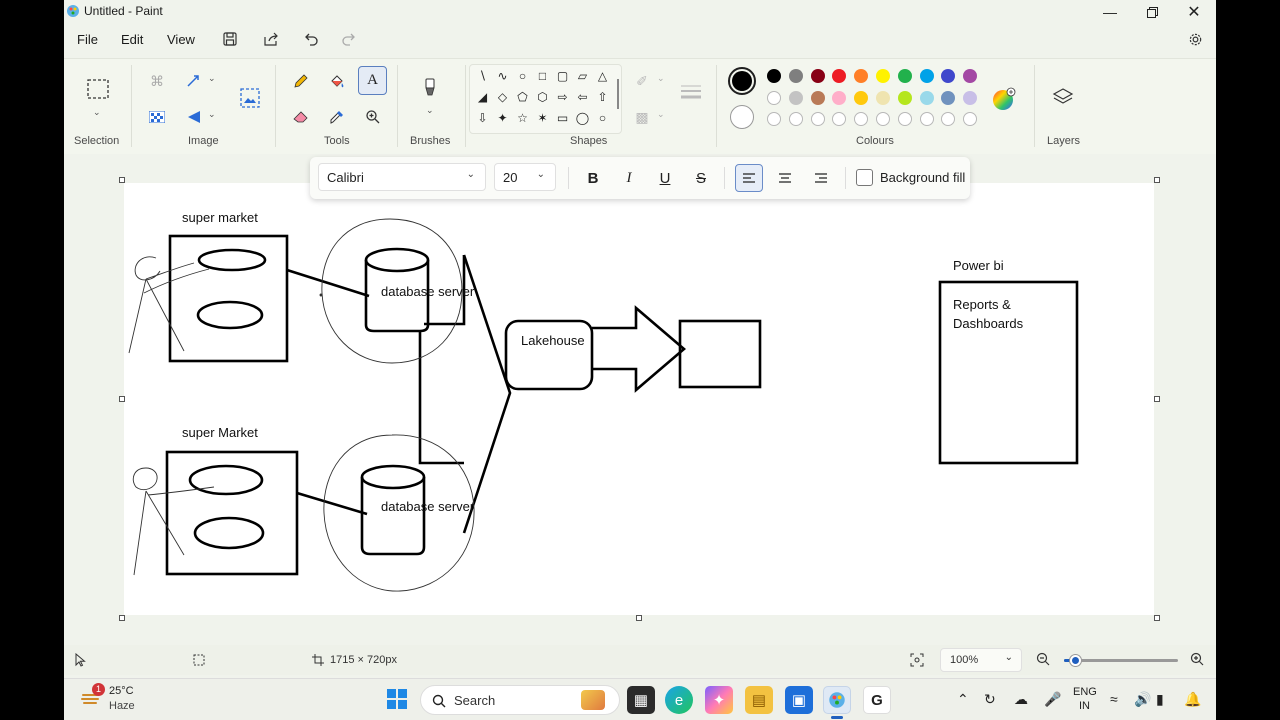 The height and width of the screenshot is (720, 1280). I want to click on sync-icon: ↻, so click(990, 699).